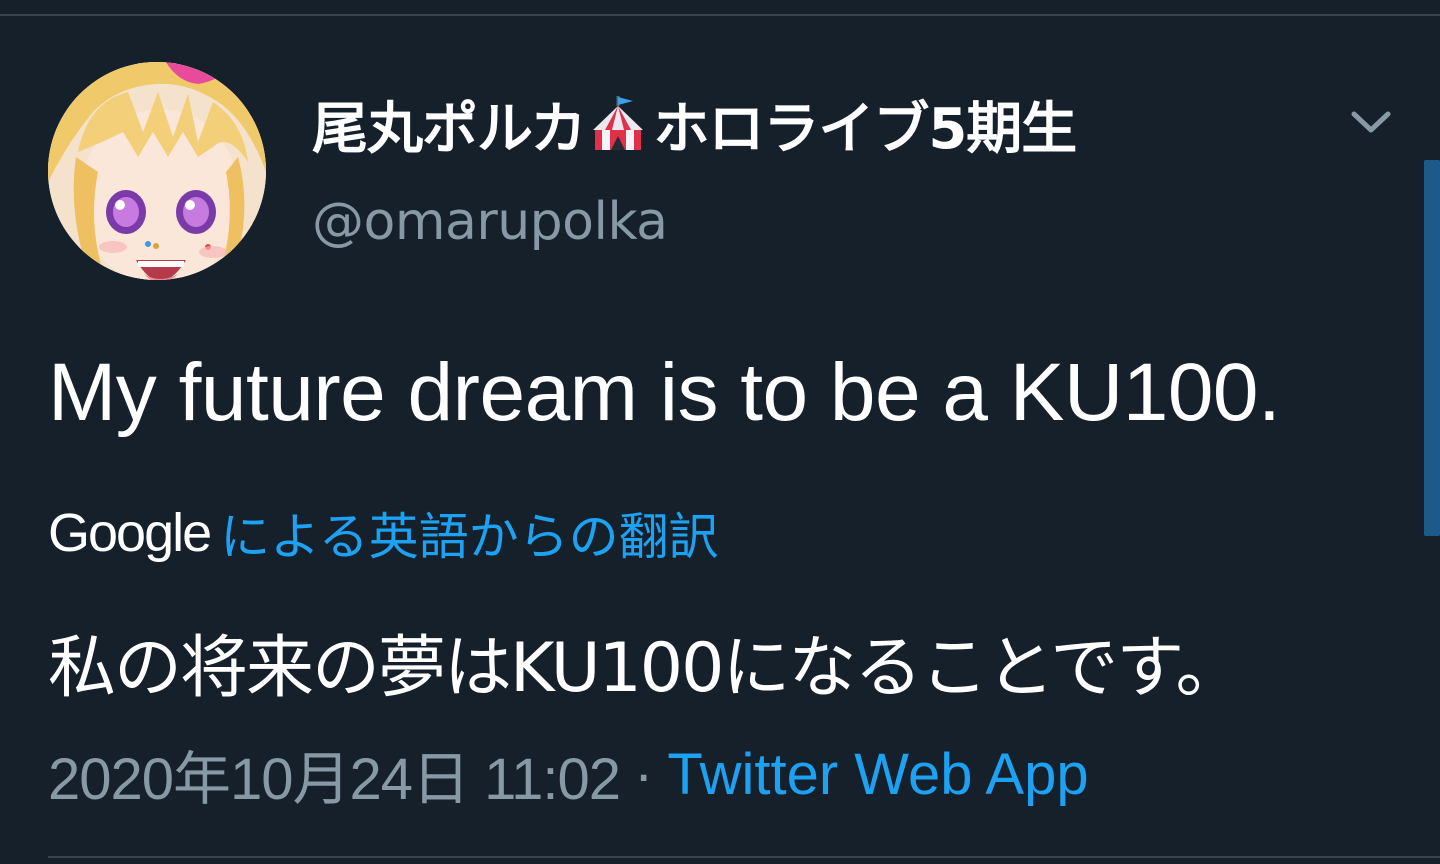 The image size is (1440, 864). I want to click on avatar-image, so click(157, 171).